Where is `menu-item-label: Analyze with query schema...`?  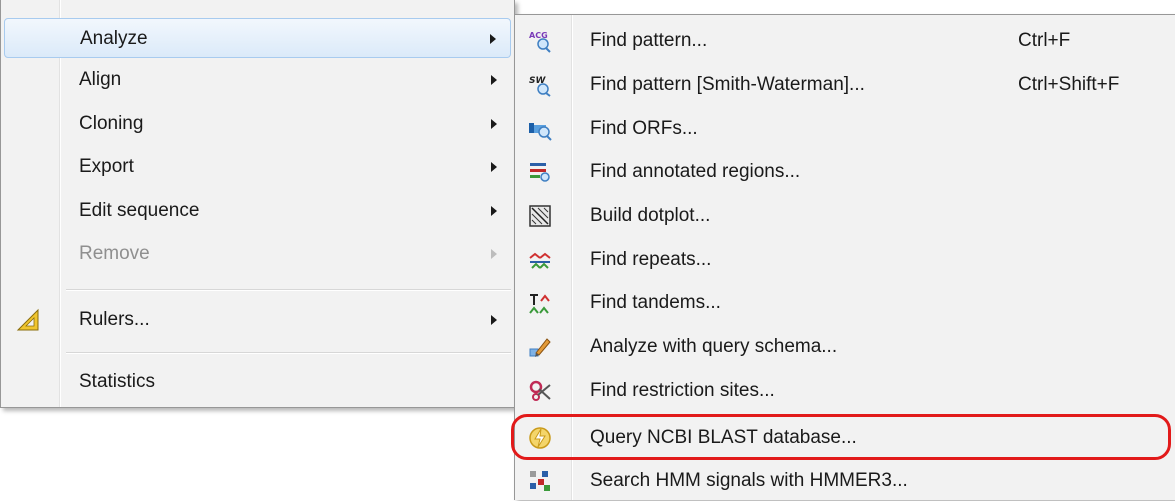
menu-item-label: Analyze with query schema... is located at coordinates (714, 346).